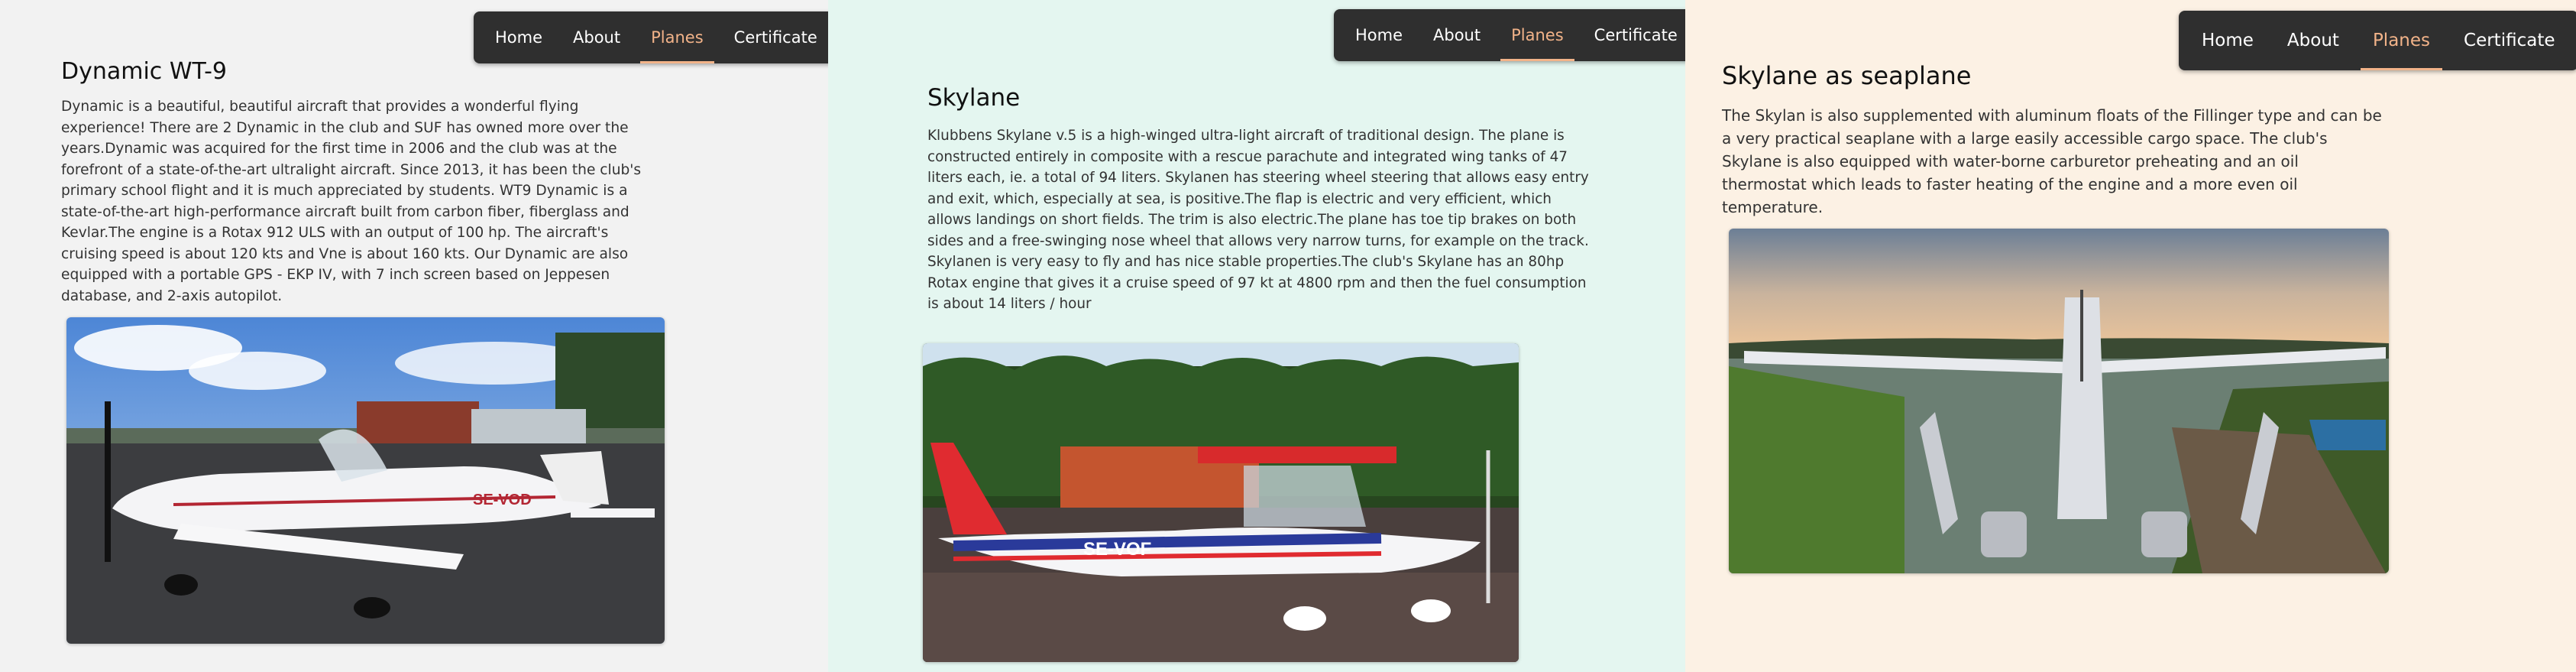  What do you see at coordinates (502, 500) in the screenshot?
I see `registration-label: SE-VOD` at bounding box center [502, 500].